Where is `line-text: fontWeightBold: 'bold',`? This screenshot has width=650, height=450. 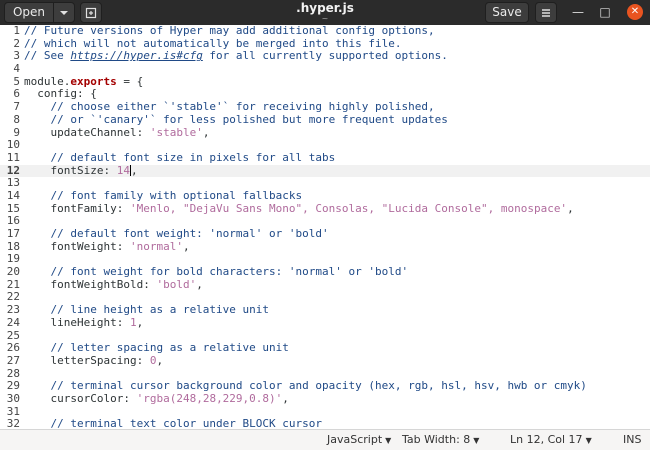
line-text: fontWeightBold: 'bold', is located at coordinates (113, 284).